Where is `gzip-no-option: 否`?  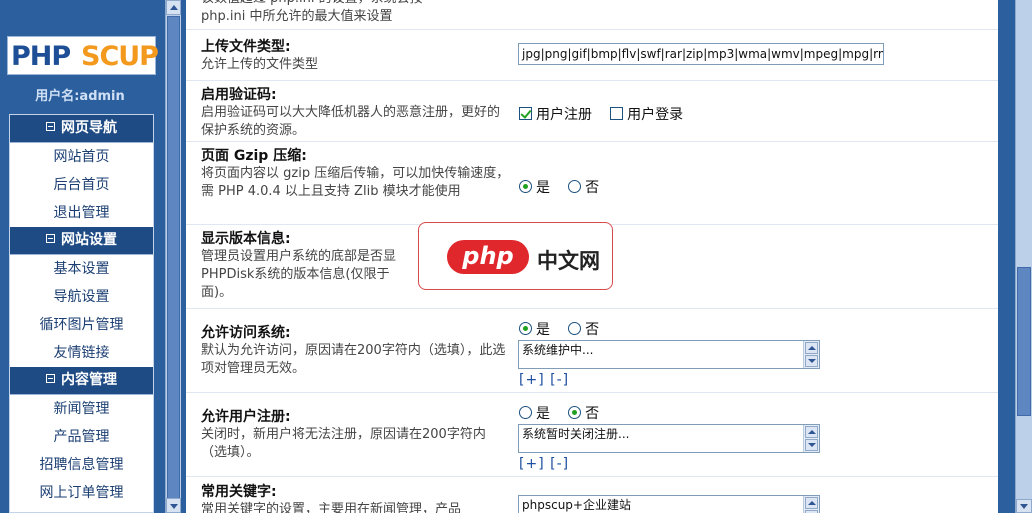 gzip-no-option: 否 is located at coordinates (583, 188).